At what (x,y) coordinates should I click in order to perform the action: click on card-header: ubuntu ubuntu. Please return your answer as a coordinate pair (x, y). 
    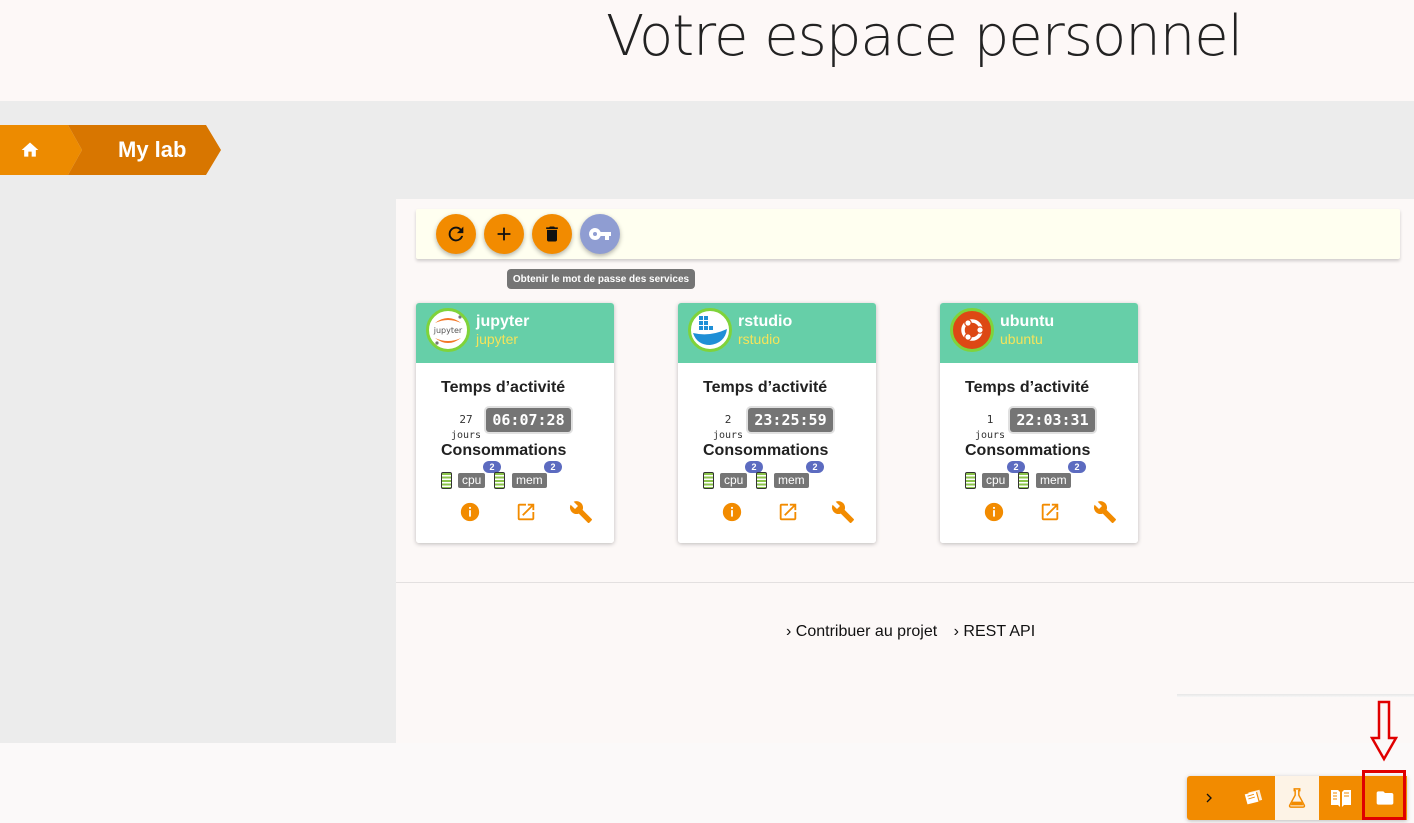
    Looking at the image, I should click on (1039, 333).